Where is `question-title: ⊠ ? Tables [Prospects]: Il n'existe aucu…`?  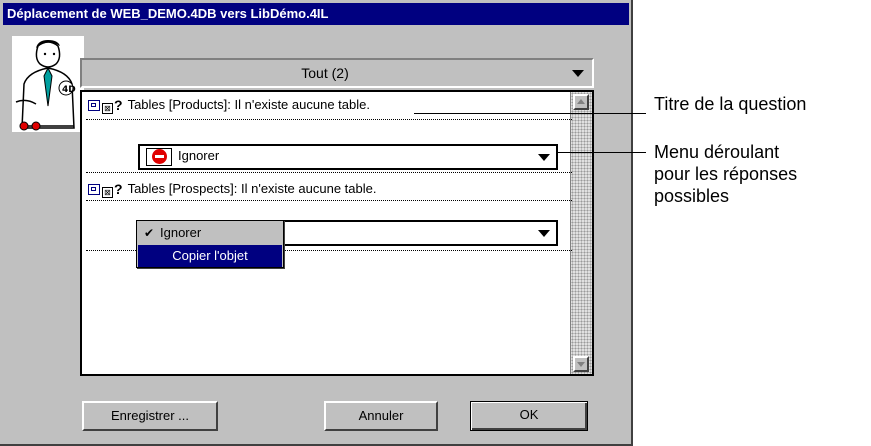
question-title: ⊠ ? Tables [Prospects]: Il n'existe aucu… is located at coordinates (232, 189).